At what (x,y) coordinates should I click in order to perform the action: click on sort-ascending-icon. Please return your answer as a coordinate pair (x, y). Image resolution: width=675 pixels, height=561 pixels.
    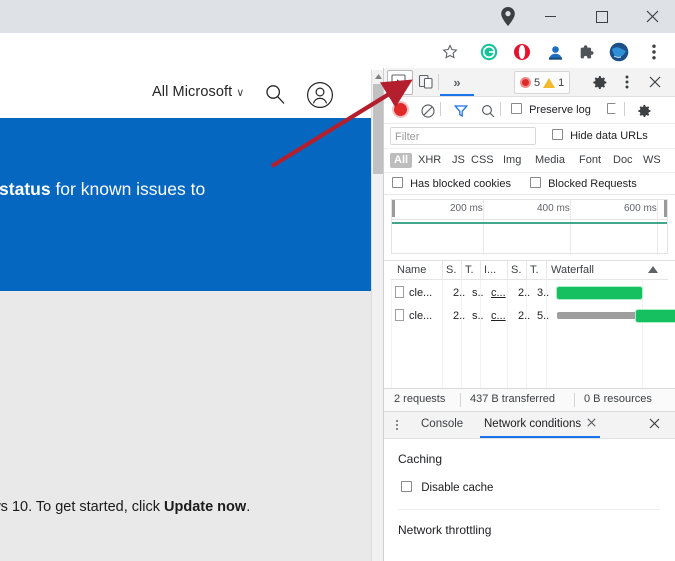
    Looking at the image, I should click on (653, 269).